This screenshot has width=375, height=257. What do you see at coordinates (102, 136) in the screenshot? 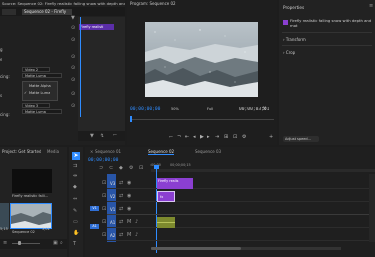
I see `wrench-icon: ↯` at bounding box center [102, 136].